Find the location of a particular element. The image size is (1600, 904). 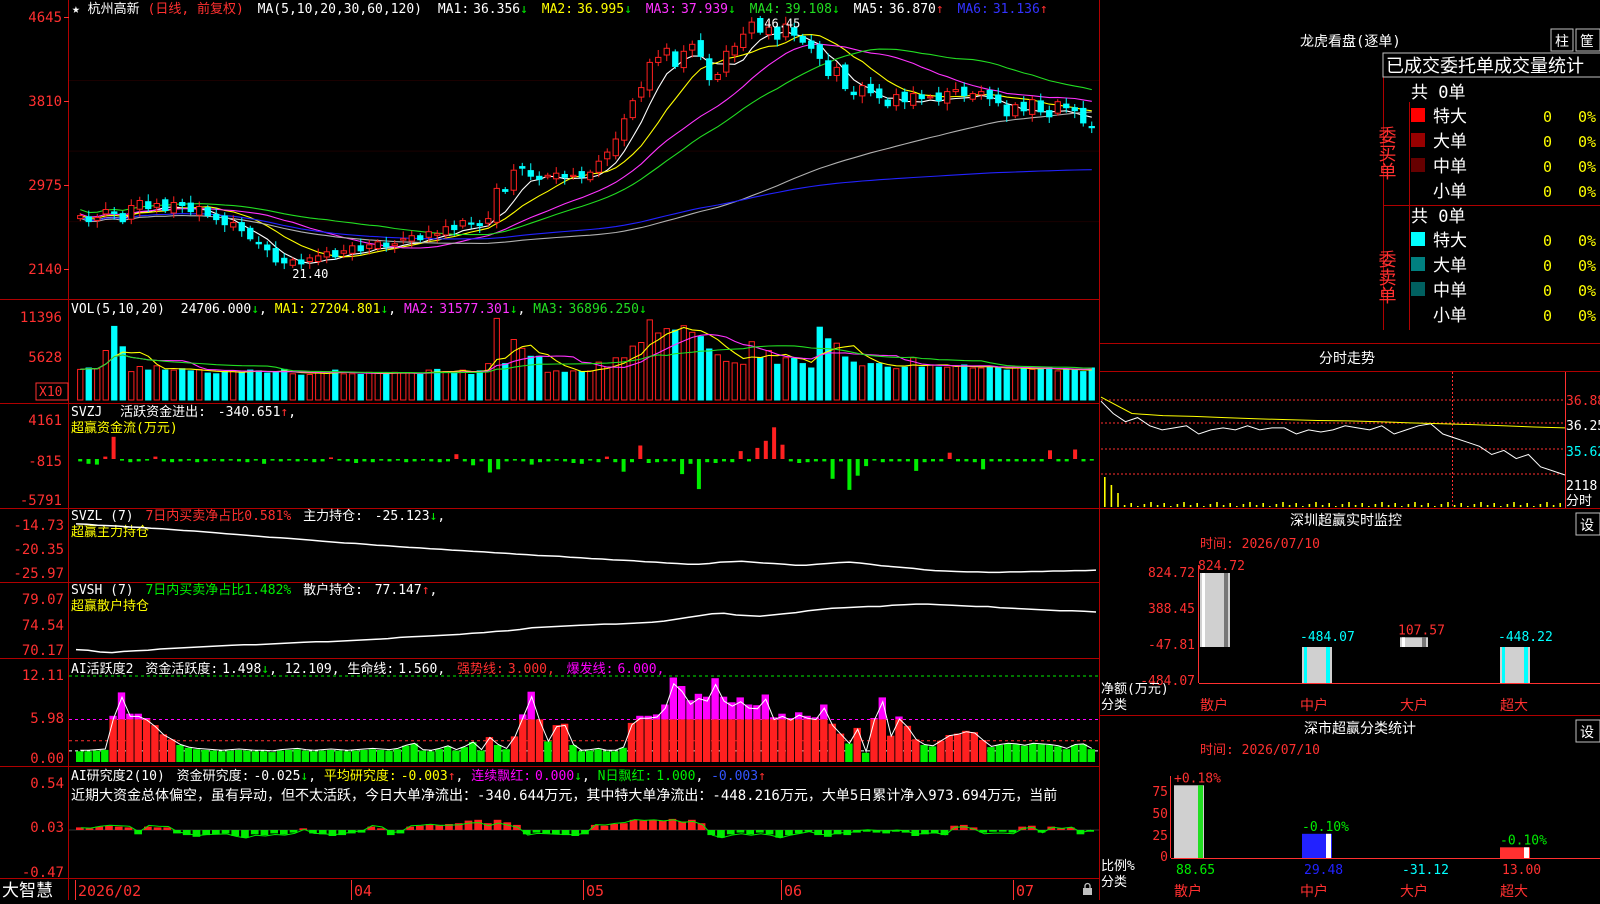

stat-cat: 大户 is located at coordinates (1414, 891).